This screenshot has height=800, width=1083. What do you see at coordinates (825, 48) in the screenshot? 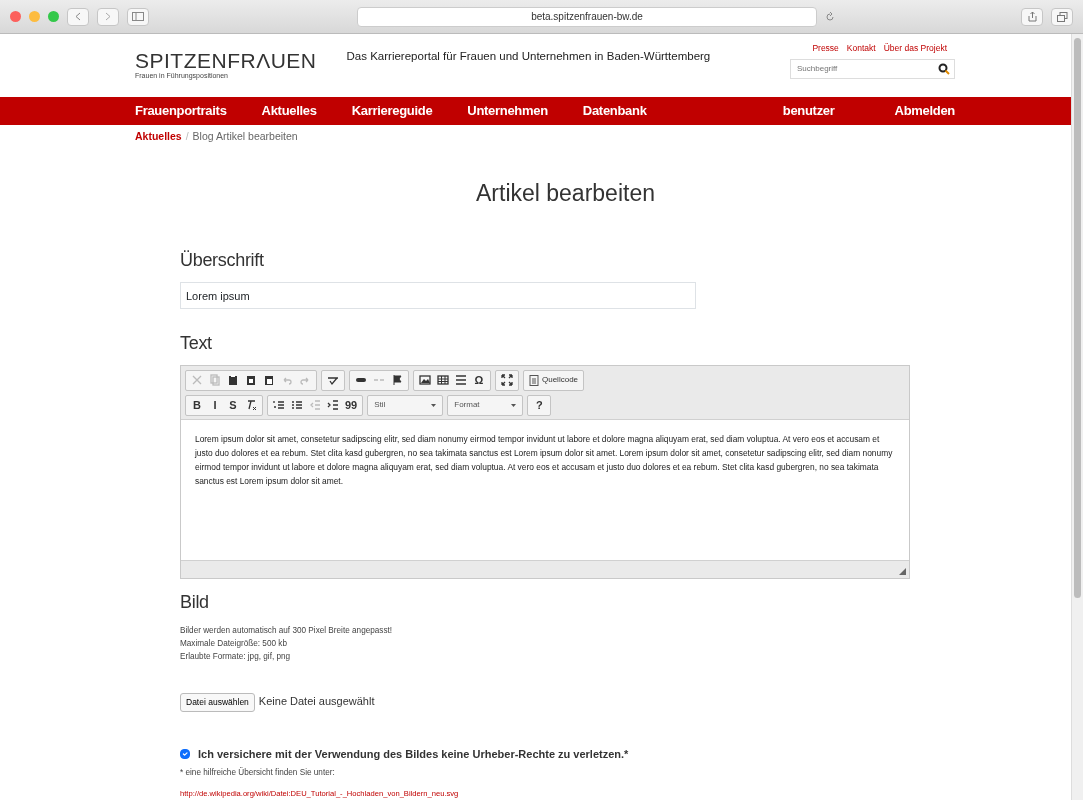
I see `header-link: Presse` at bounding box center [825, 48].